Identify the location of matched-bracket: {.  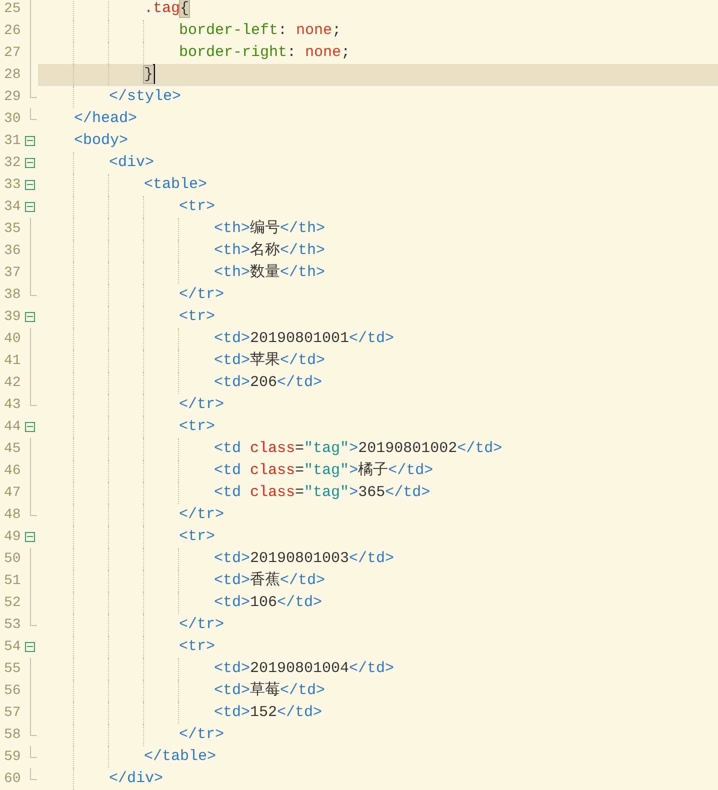
(185, 8).